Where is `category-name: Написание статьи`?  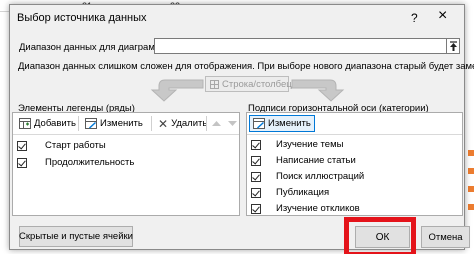
category-name: Написание статьи is located at coordinates (316, 160).